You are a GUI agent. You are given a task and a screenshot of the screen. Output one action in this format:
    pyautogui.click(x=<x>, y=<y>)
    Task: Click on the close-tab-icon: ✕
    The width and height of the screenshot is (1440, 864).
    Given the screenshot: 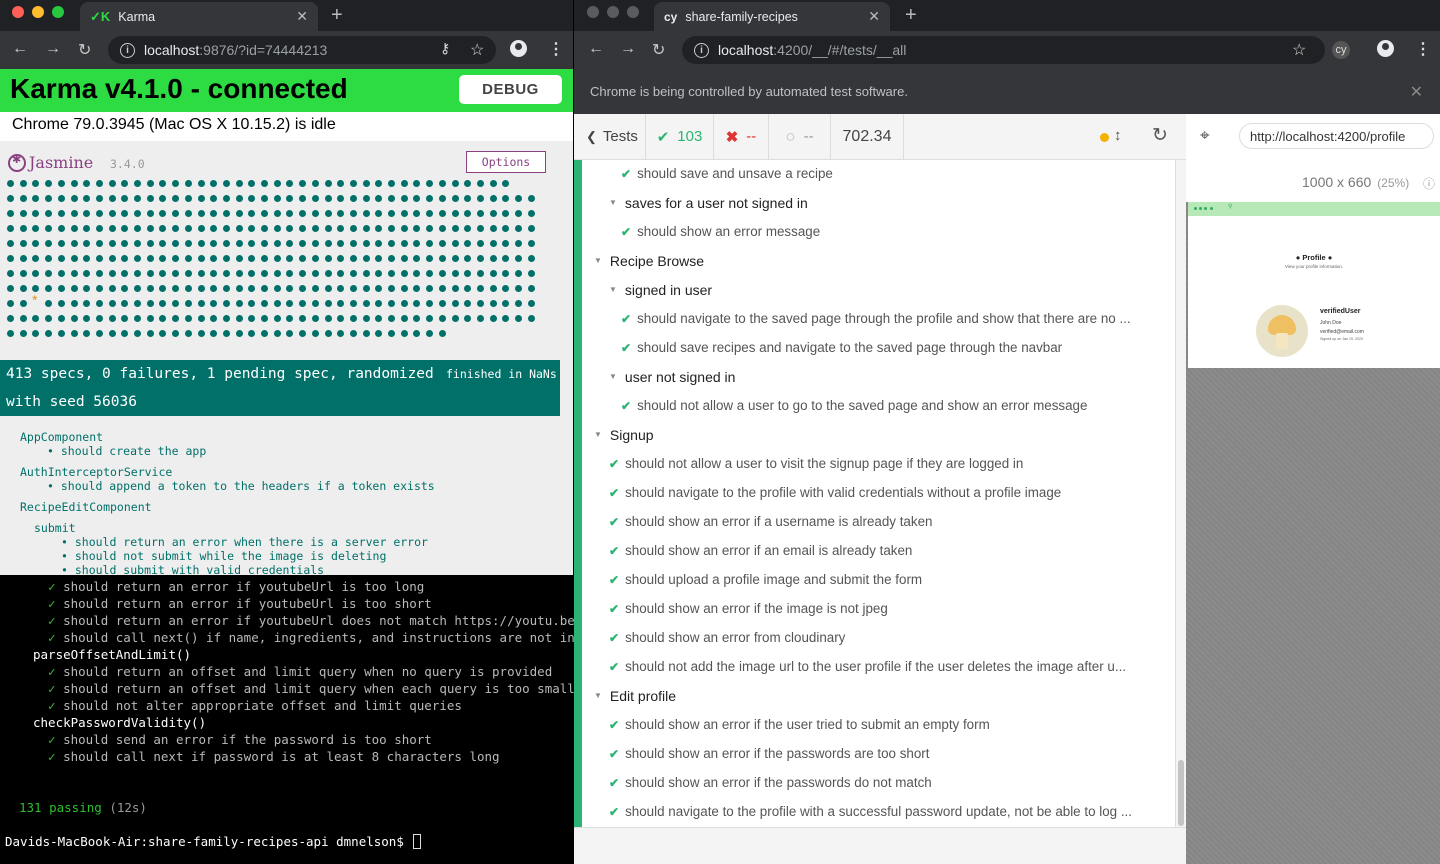 What is the action you would take?
    pyautogui.click(x=874, y=16)
    